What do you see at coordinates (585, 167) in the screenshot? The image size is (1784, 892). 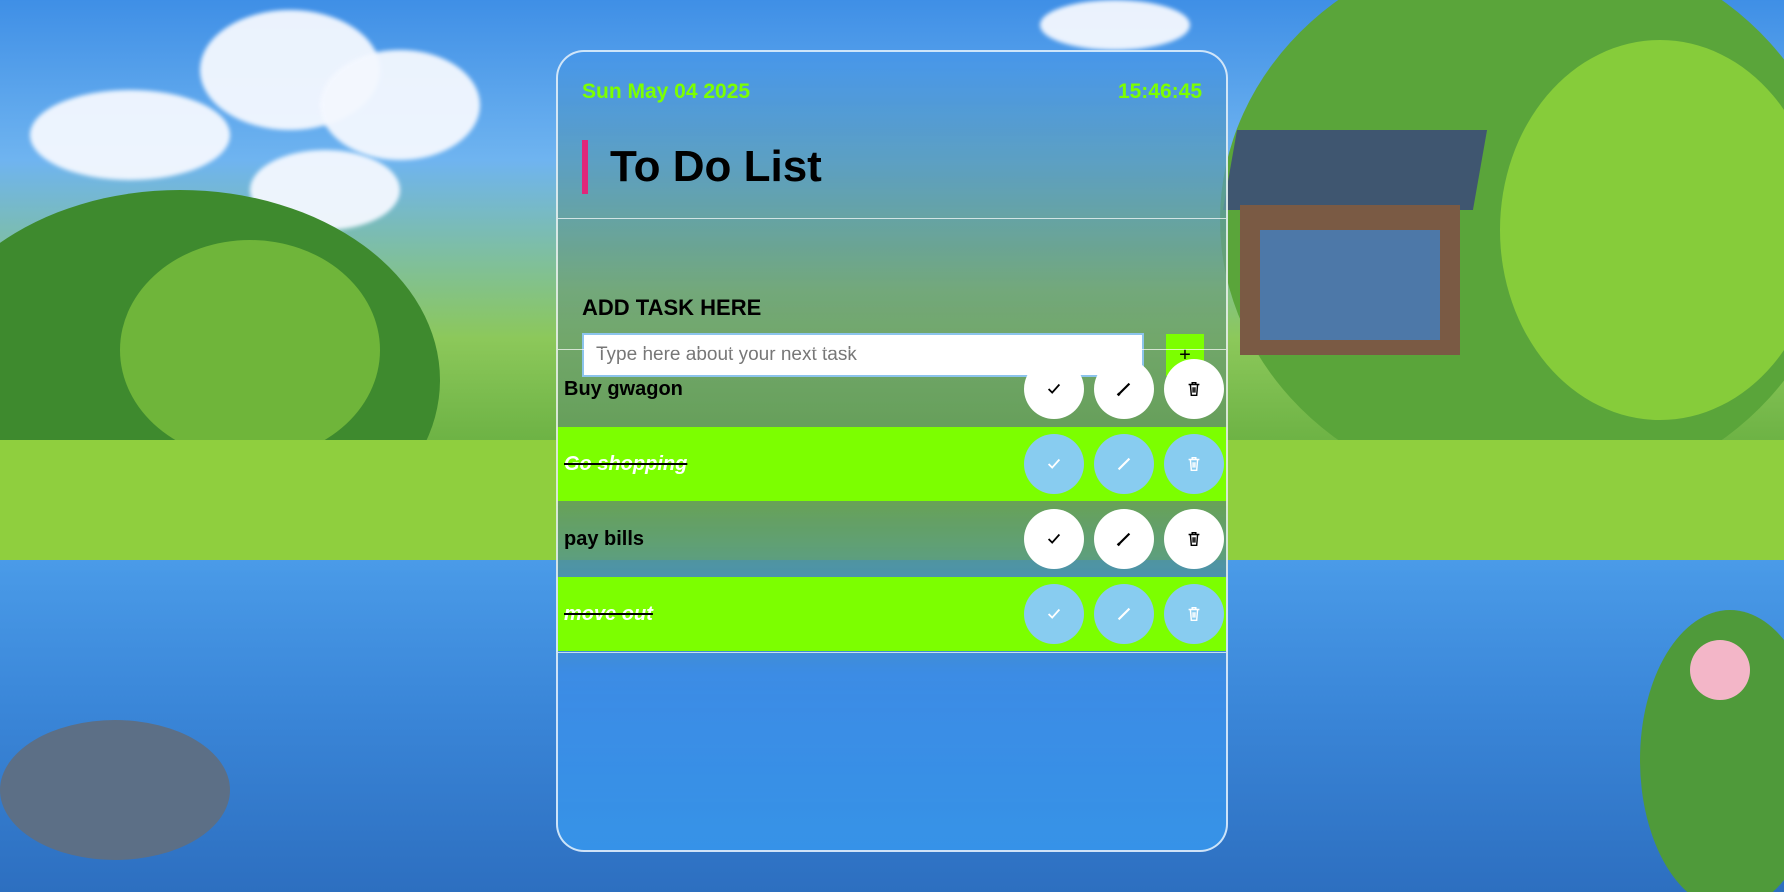 I see `title-accent-bar` at bounding box center [585, 167].